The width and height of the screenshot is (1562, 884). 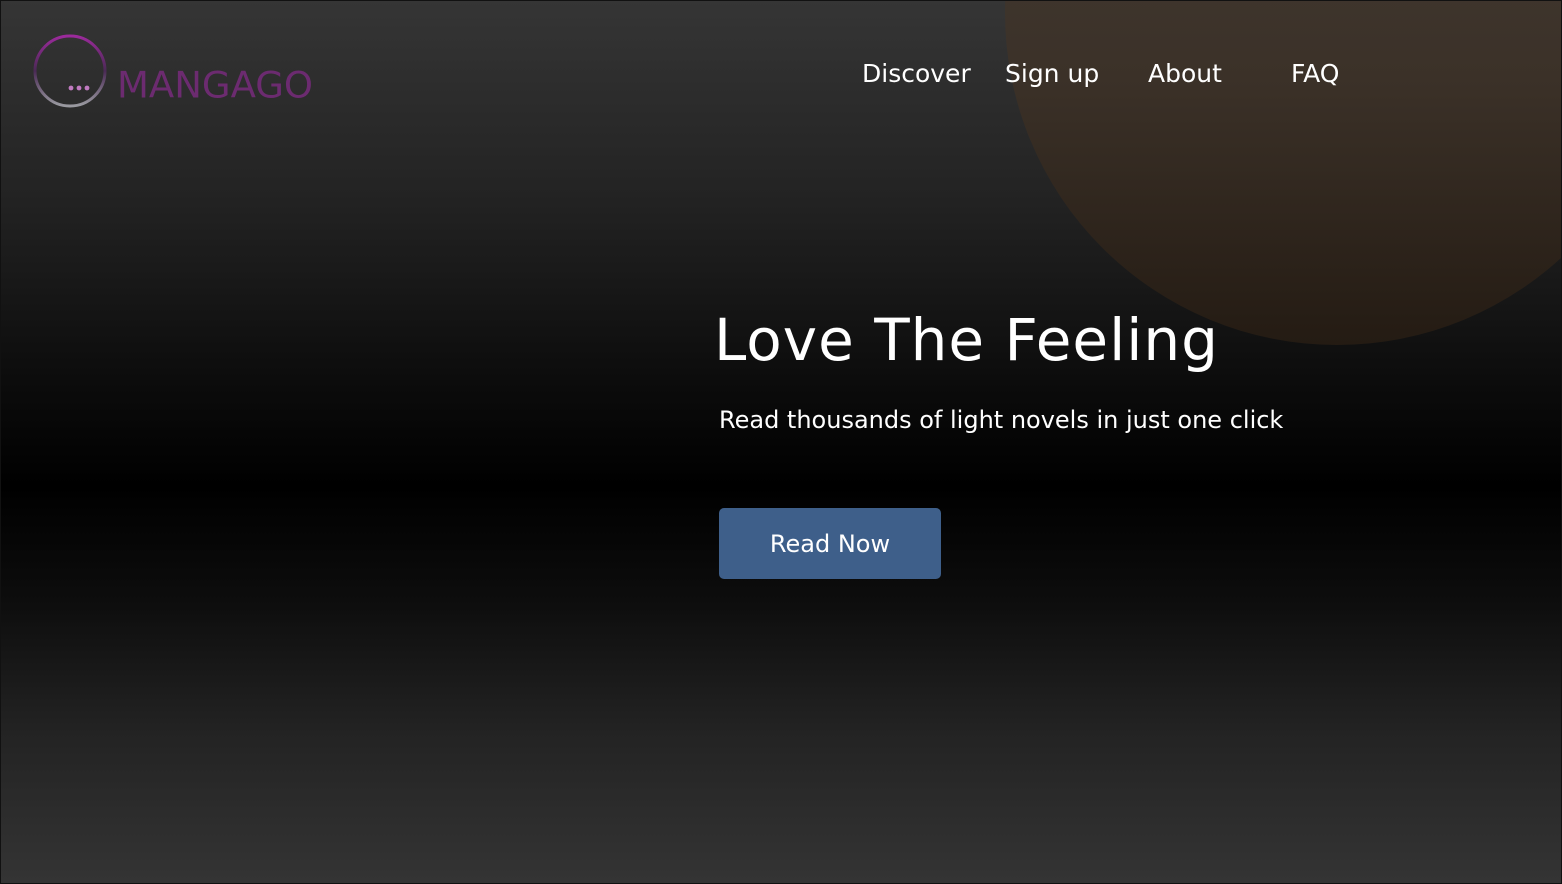 I want to click on main-nav: Discover Sign up About FAQ, so click(x=781, y=75).